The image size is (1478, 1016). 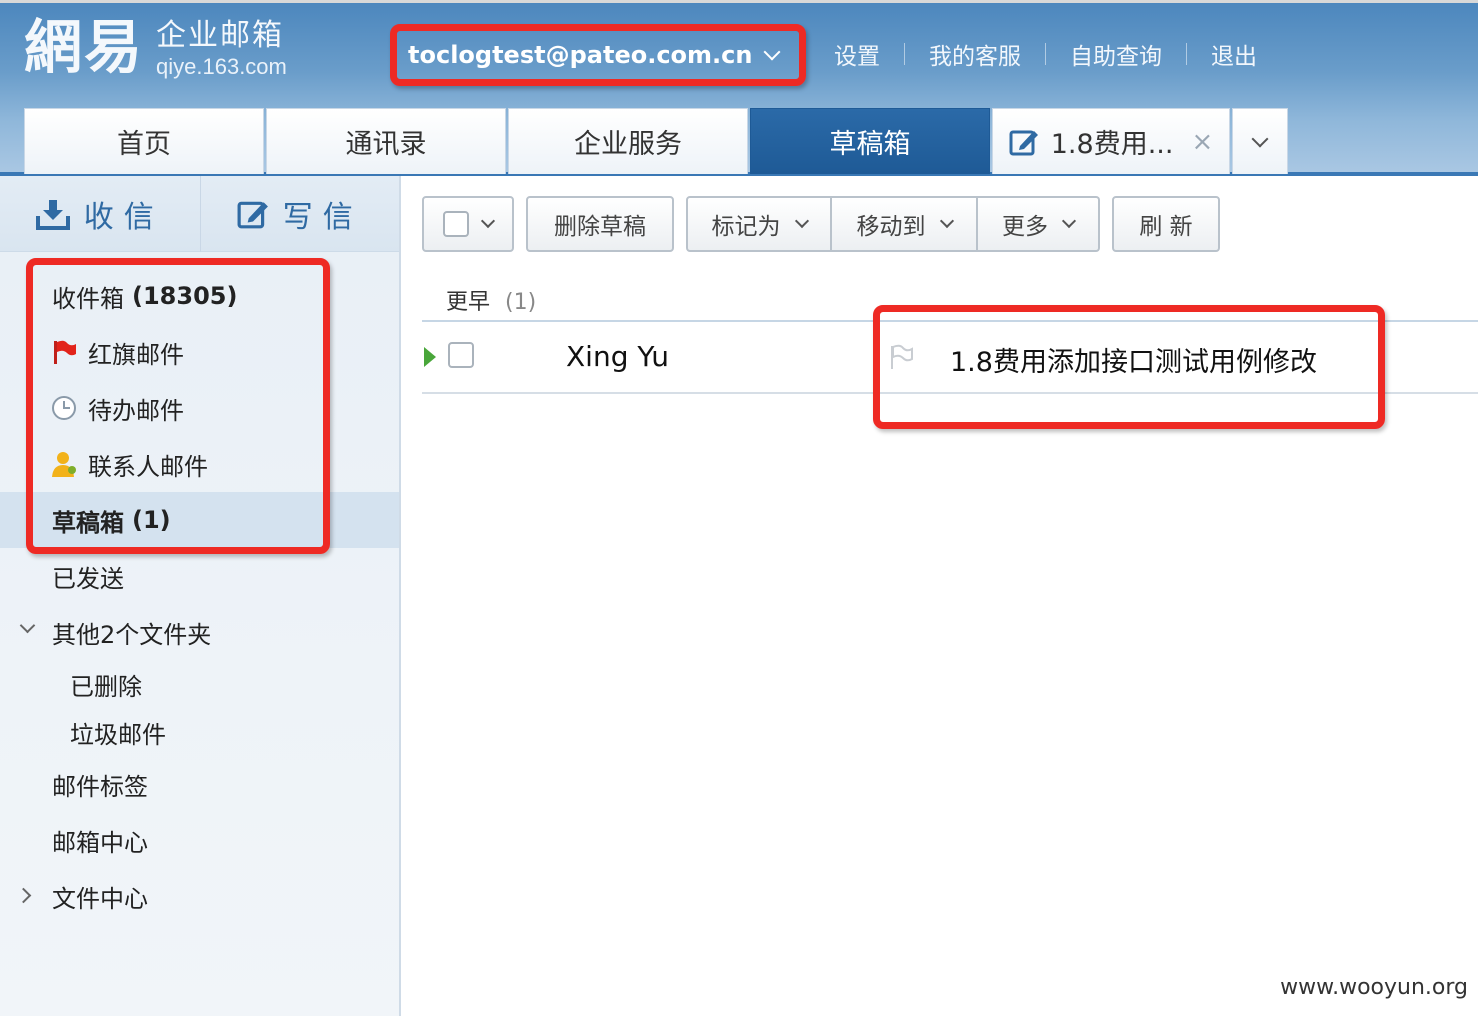 What do you see at coordinates (220, 35) in the screenshot?
I see `logo-chinese: 企业邮箱` at bounding box center [220, 35].